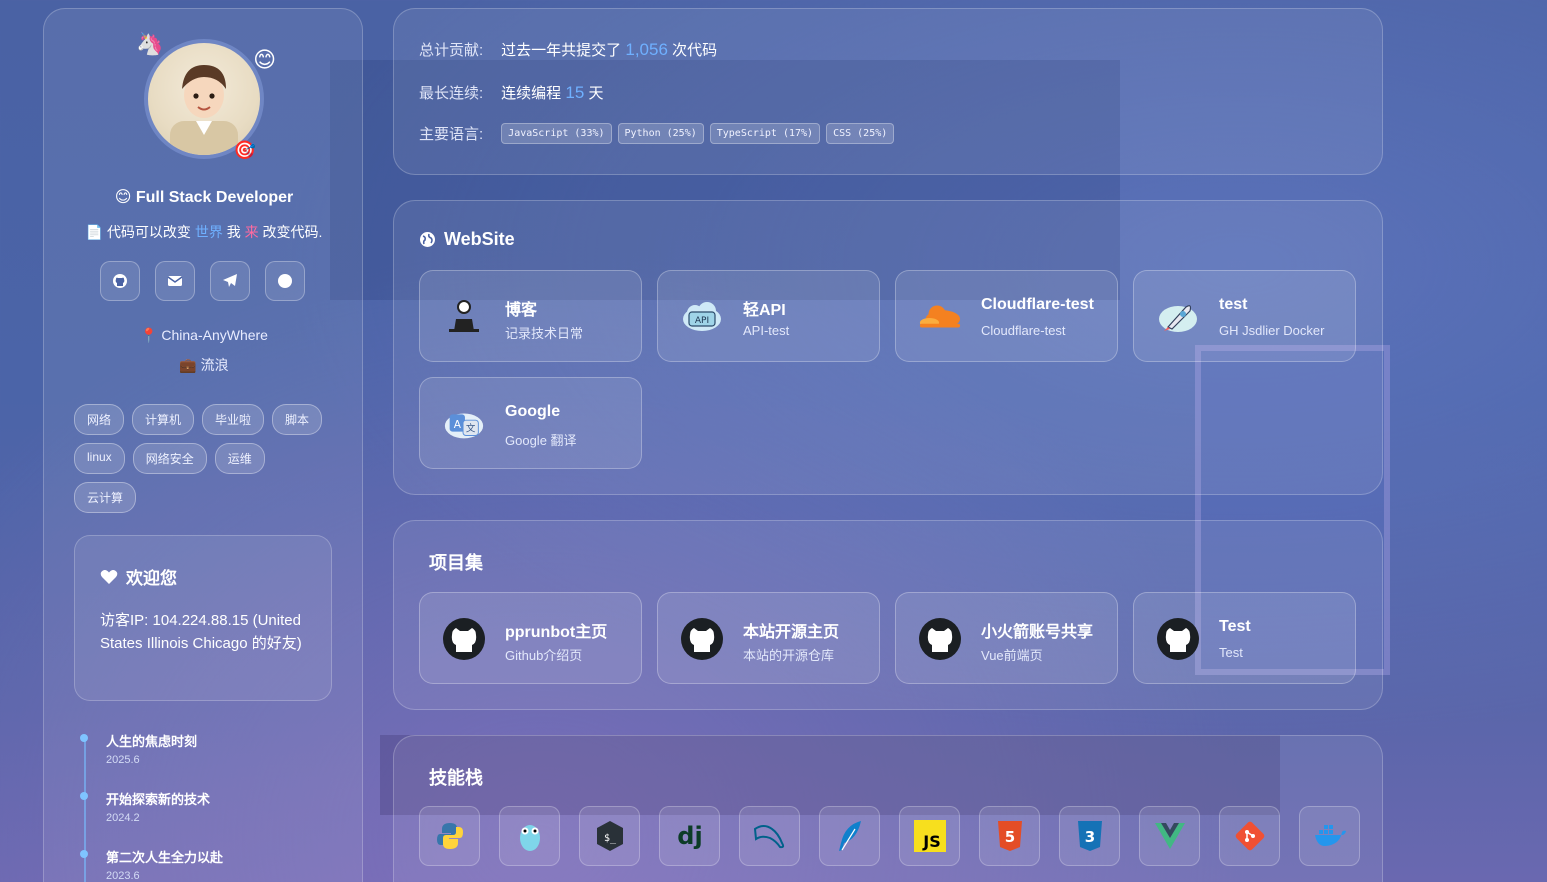 The width and height of the screenshot is (1547, 882). Describe the element at coordinates (214, 365) in the screenshot. I see `job-text: 流浪` at that location.